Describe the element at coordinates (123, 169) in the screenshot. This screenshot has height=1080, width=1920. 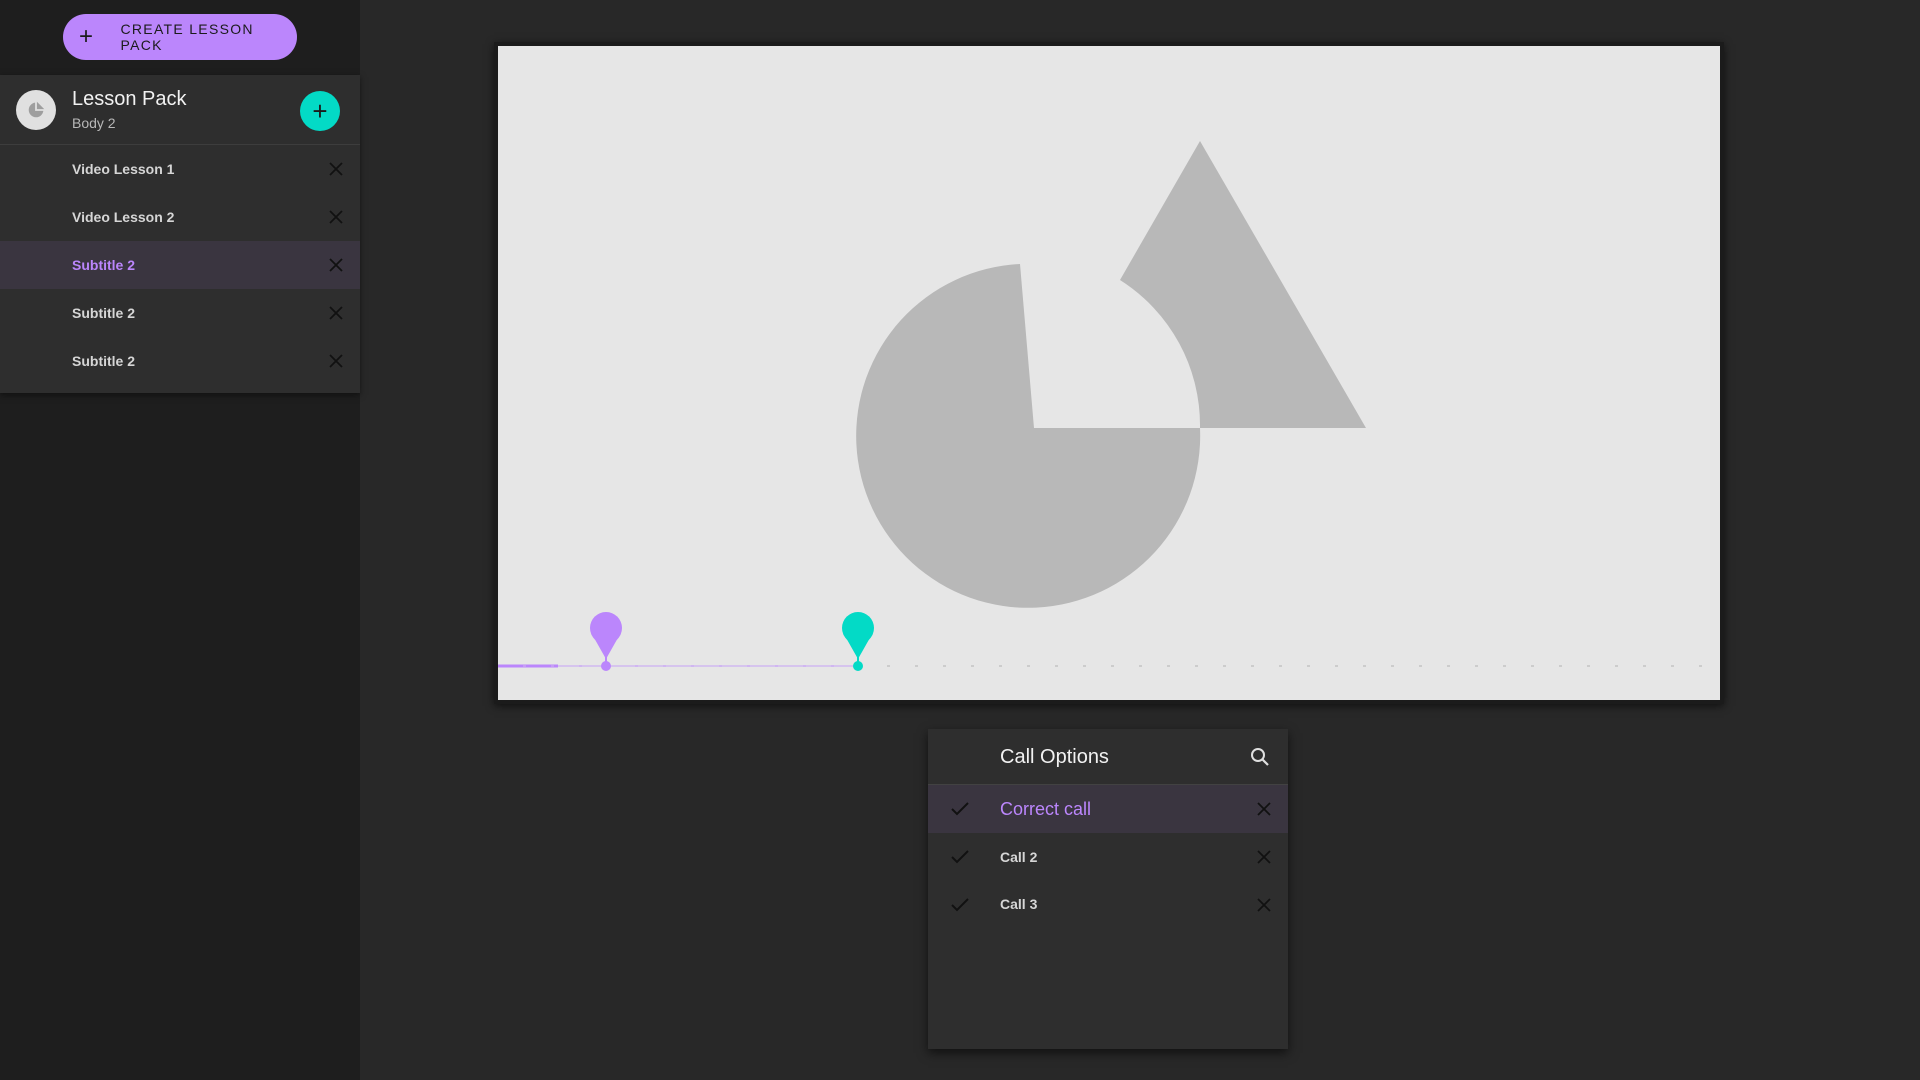
I see `lesson-item-label: Video Lesson 1` at that location.